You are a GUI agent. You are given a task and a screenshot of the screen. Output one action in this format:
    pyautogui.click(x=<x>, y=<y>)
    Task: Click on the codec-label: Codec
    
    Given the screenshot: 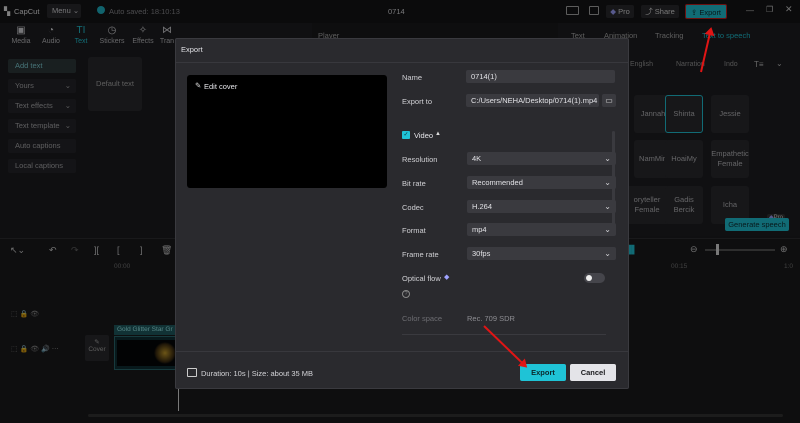 What is the action you would take?
    pyautogui.click(x=413, y=207)
    